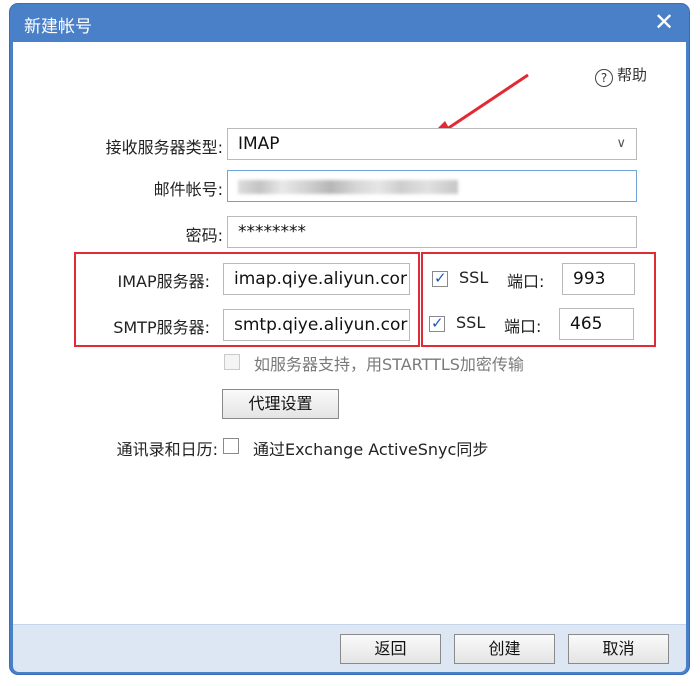  What do you see at coordinates (526, 281) in the screenshot?
I see `imap-port-label: 端口:` at bounding box center [526, 281].